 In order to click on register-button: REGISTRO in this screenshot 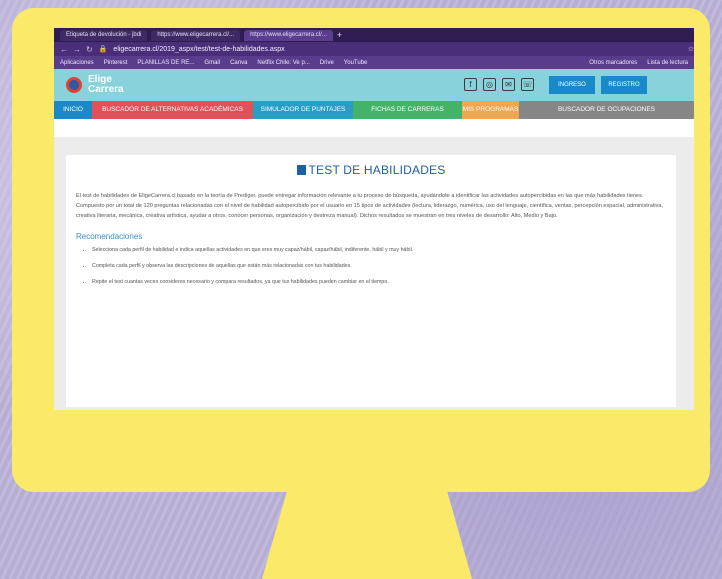, I will do `click(624, 85)`.